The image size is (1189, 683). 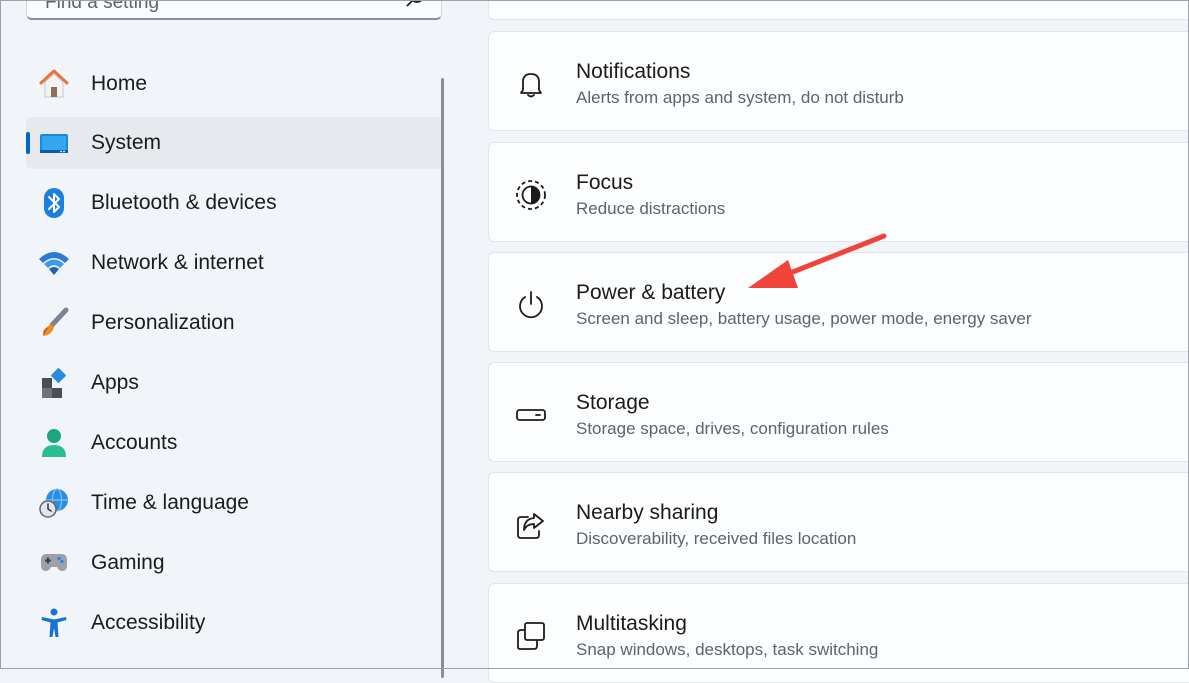 I want to click on sidebar-item-accounts: Accounts, so click(x=234, y=443).